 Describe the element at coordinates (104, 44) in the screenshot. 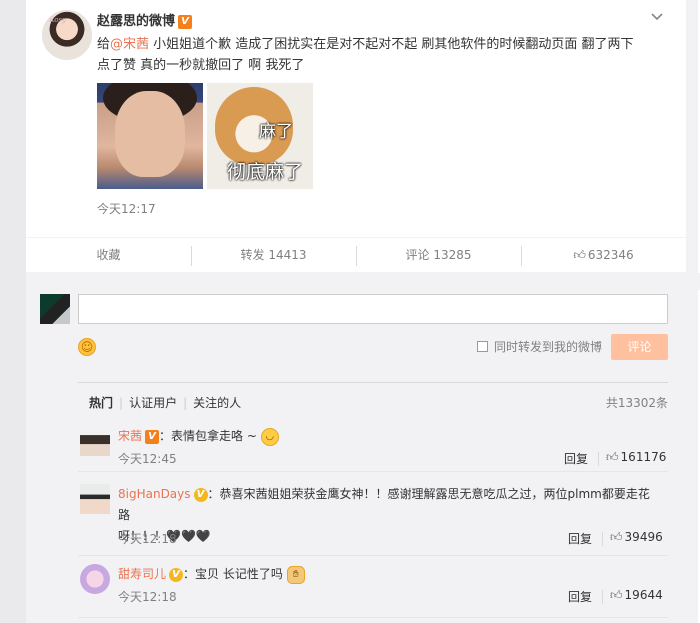

I see `post-text-prefix: 给` at that location.